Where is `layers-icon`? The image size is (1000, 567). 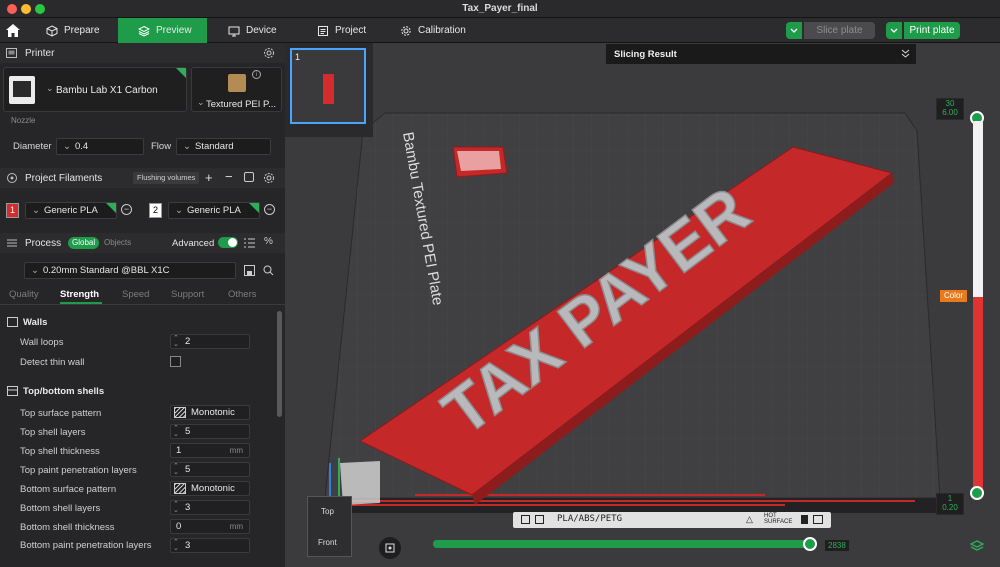 layers-icon is located at coordinates (144, 31).